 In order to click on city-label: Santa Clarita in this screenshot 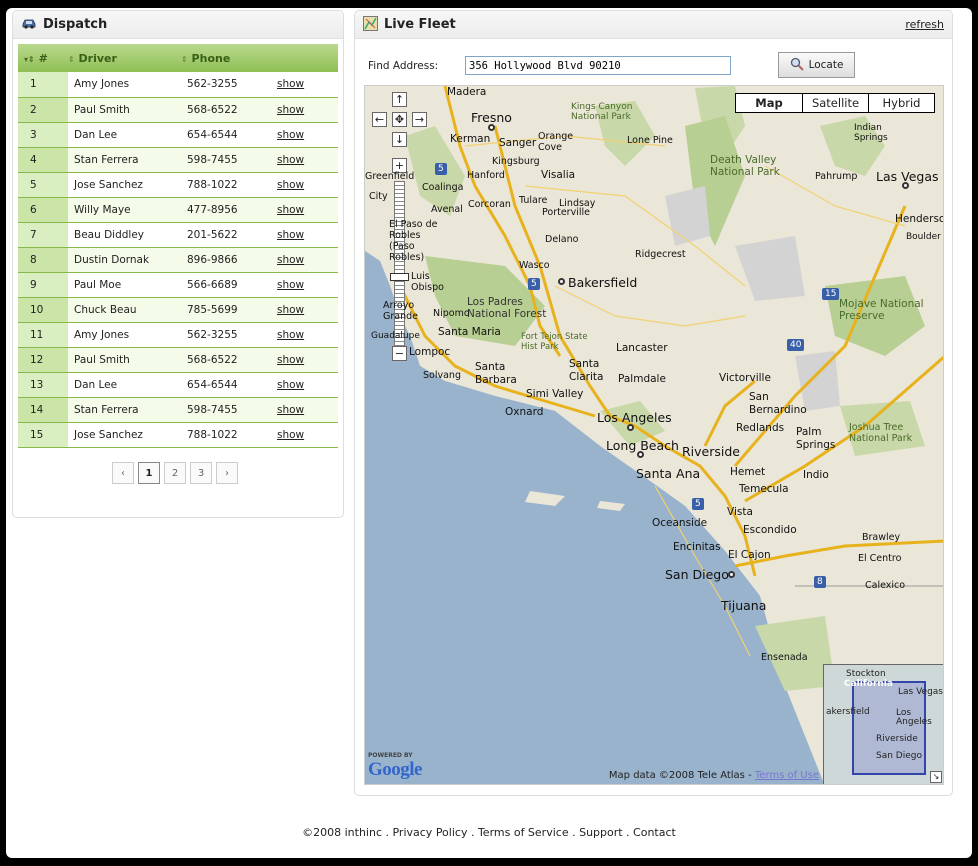, I will do `click(586, 370)`.